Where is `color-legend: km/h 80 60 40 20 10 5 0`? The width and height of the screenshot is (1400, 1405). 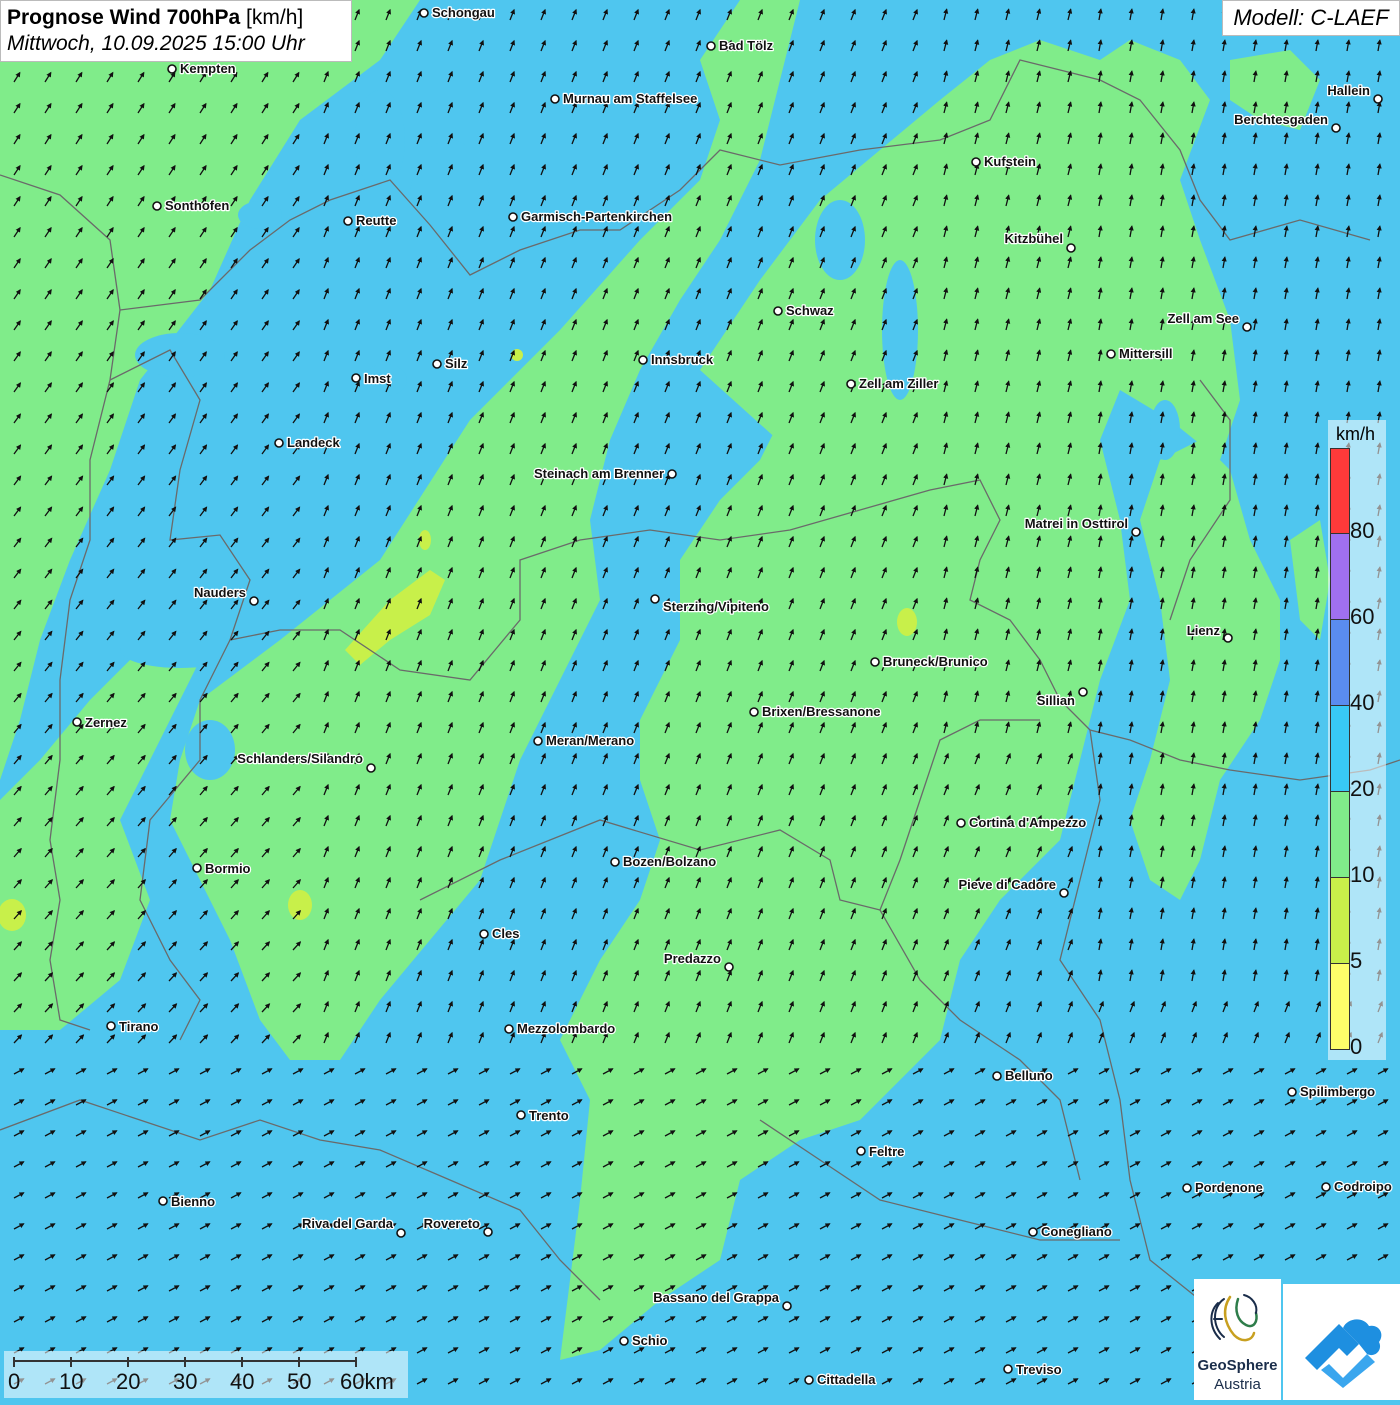 color-legend: km/h 80 60 40 20 10 5 0 is located at coordinates (1357, 740).